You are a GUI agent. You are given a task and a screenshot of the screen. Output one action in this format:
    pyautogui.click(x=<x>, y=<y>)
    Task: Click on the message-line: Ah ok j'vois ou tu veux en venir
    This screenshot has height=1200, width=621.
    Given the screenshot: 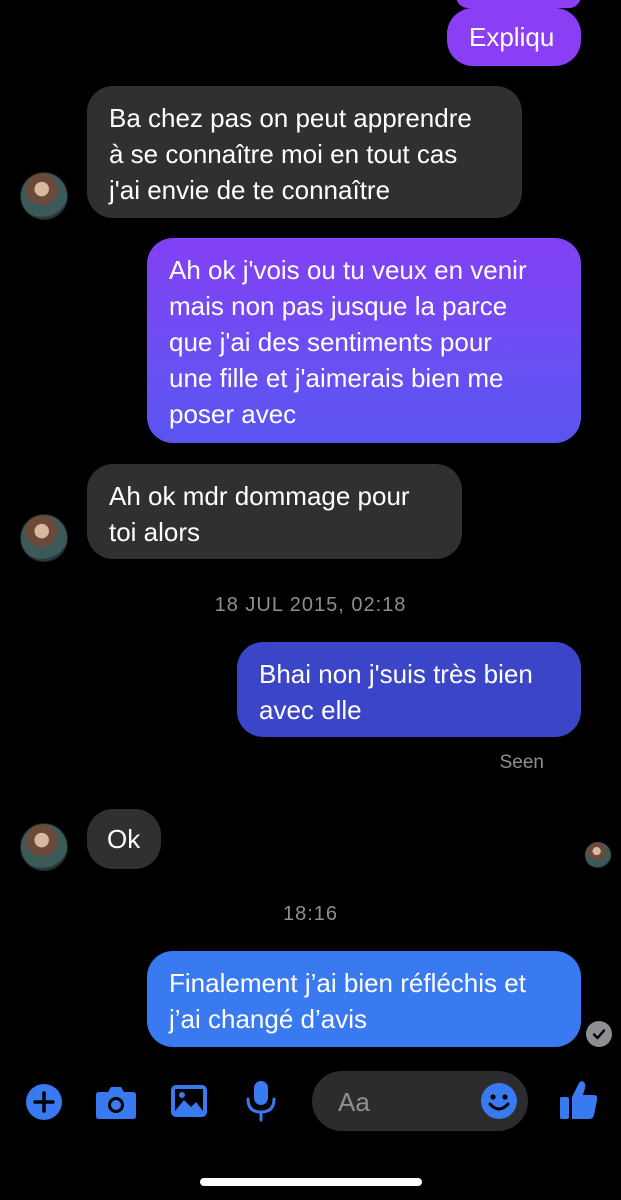 What is the action you would take?
    pyautogui.click(x=348, y=270)
    